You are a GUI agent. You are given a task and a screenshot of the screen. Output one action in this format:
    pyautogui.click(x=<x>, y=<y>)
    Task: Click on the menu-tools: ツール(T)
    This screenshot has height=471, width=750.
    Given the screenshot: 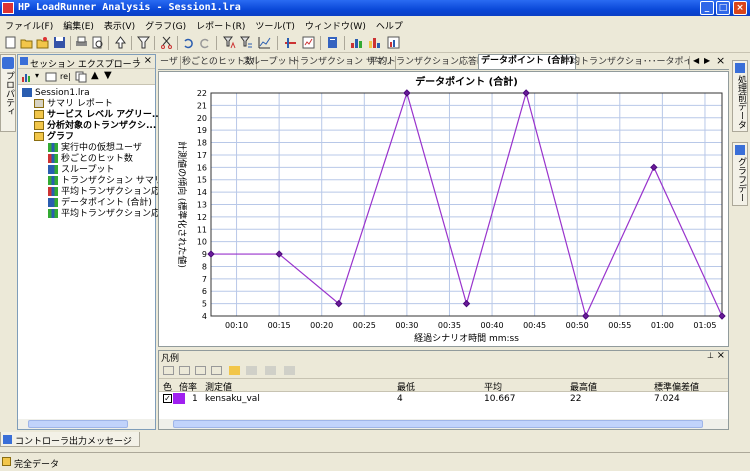 What is the action you would take?
    pyautogui.click(x=275, y=24)
    